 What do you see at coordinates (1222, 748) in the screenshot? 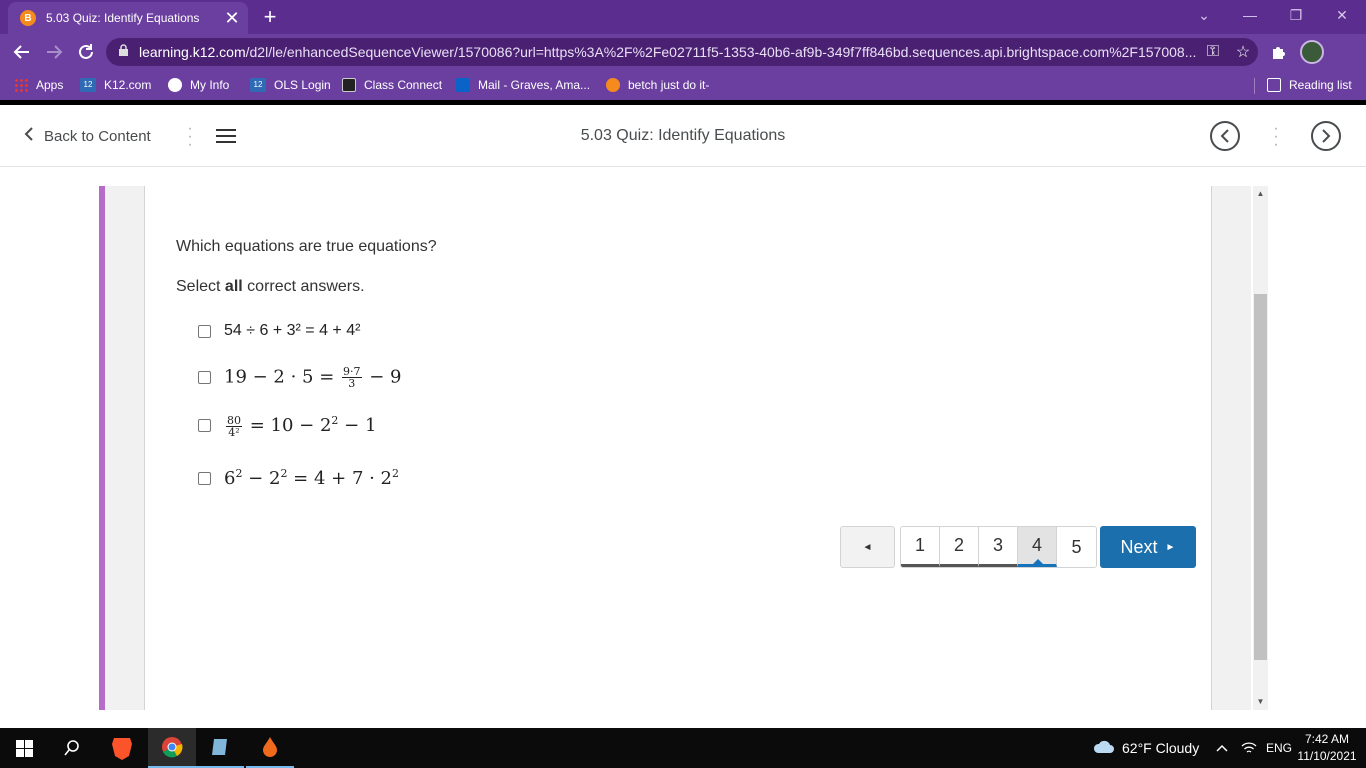
I see `chevron-up-icon` at bounding box center [1222, 748].